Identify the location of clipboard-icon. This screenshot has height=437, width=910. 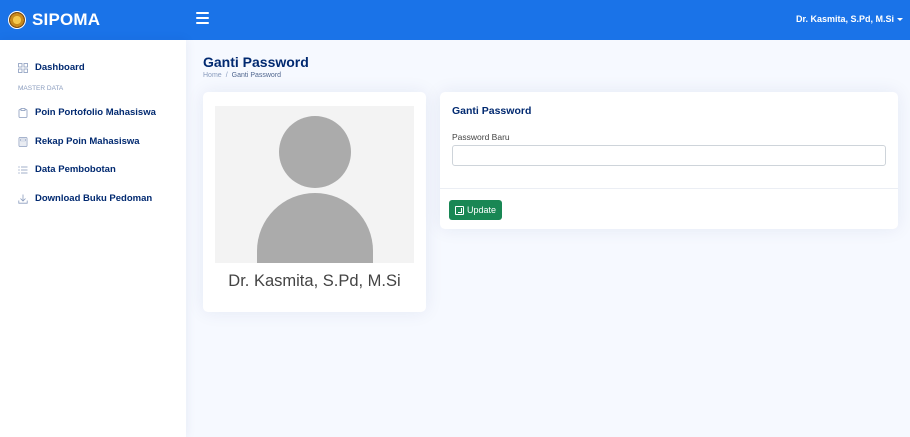
(23, 112).